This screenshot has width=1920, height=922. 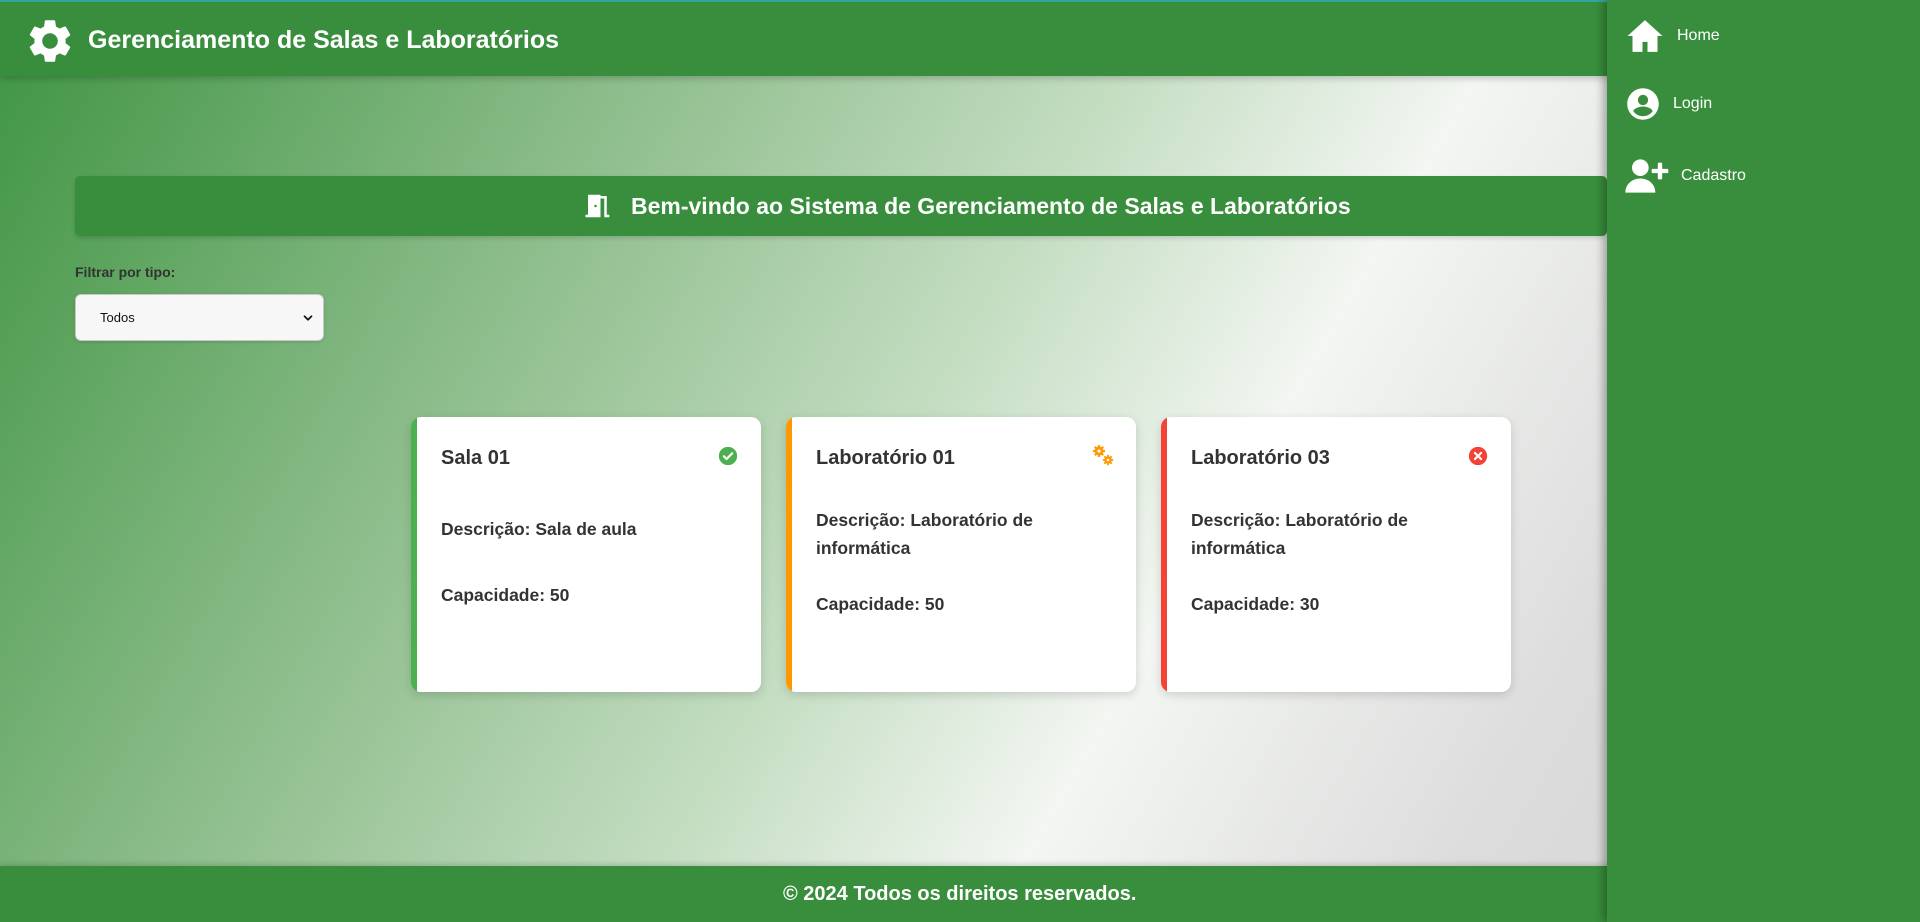 I want to click on door-open-icon, so click(x=597, y=206).